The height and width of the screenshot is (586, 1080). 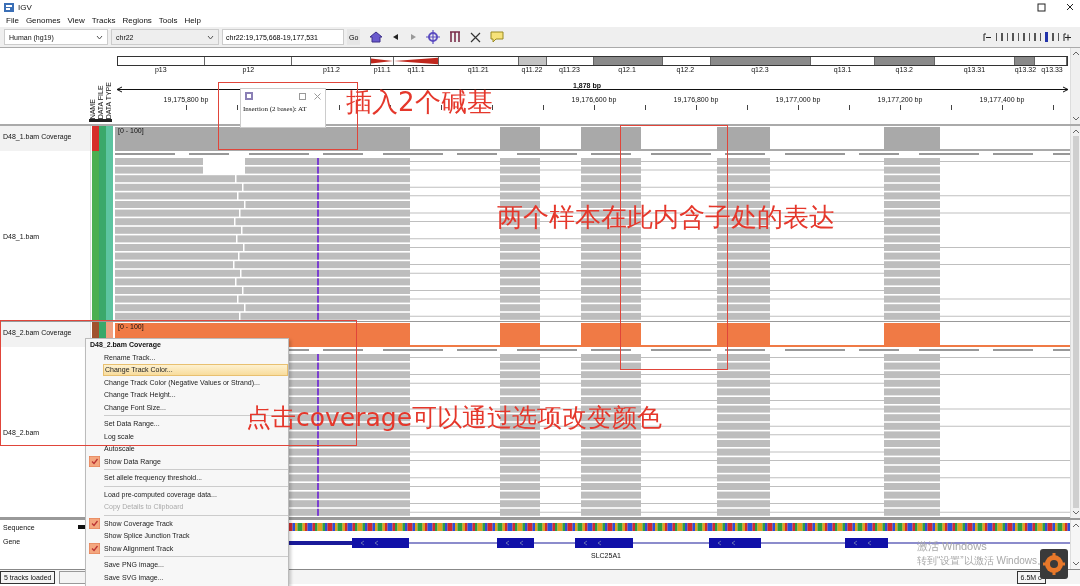 What do you see at coordinates (25, 7) in the screenshot?
I see `window-title: IGV` at bounding box center [25, 7].